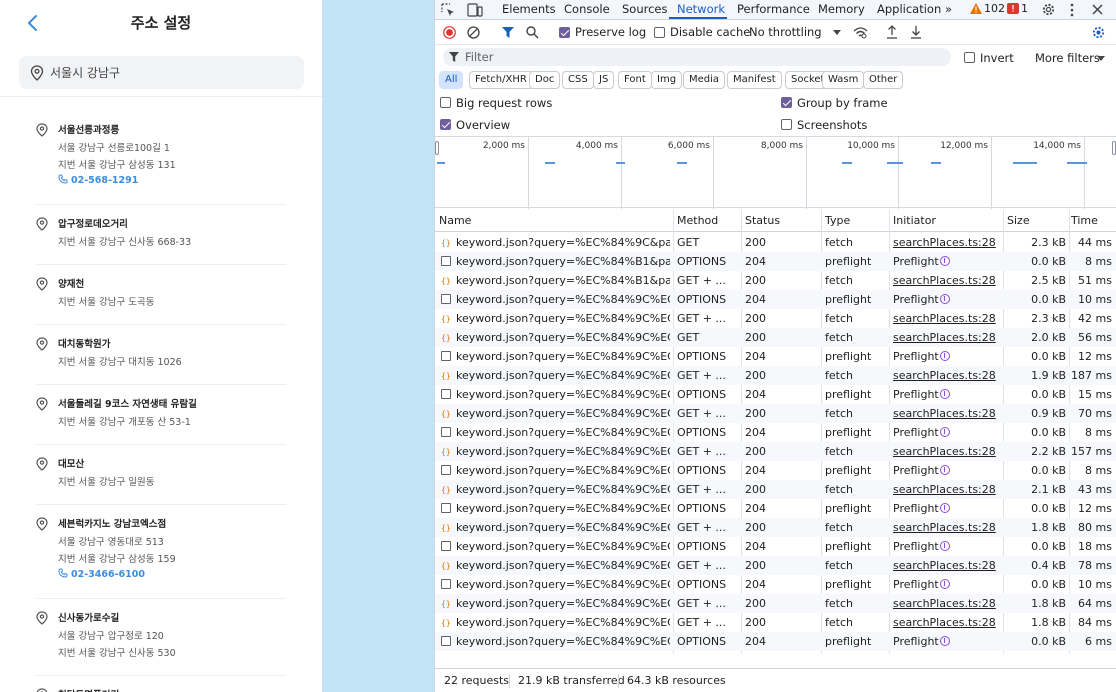 The height and width of the screenshot is (692, 1116). Describe the element at coordinates (532, 32) in the screenshot. I see `search-icon` at that location.